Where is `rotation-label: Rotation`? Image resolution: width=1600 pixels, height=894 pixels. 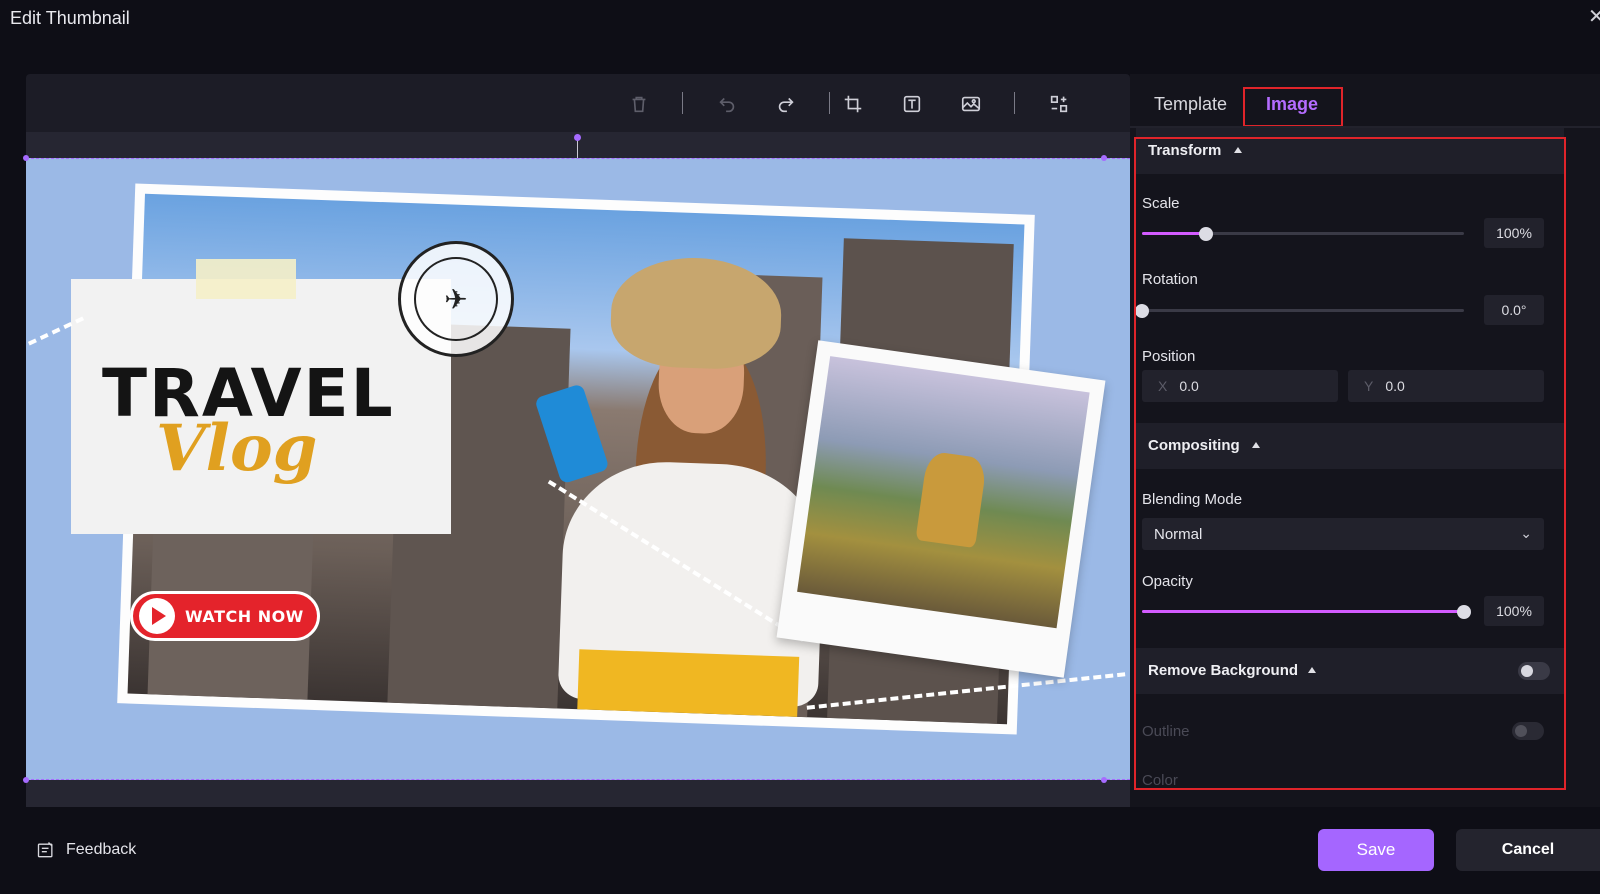
rotation-label: Rotation is located at coordinates (1170, 279).